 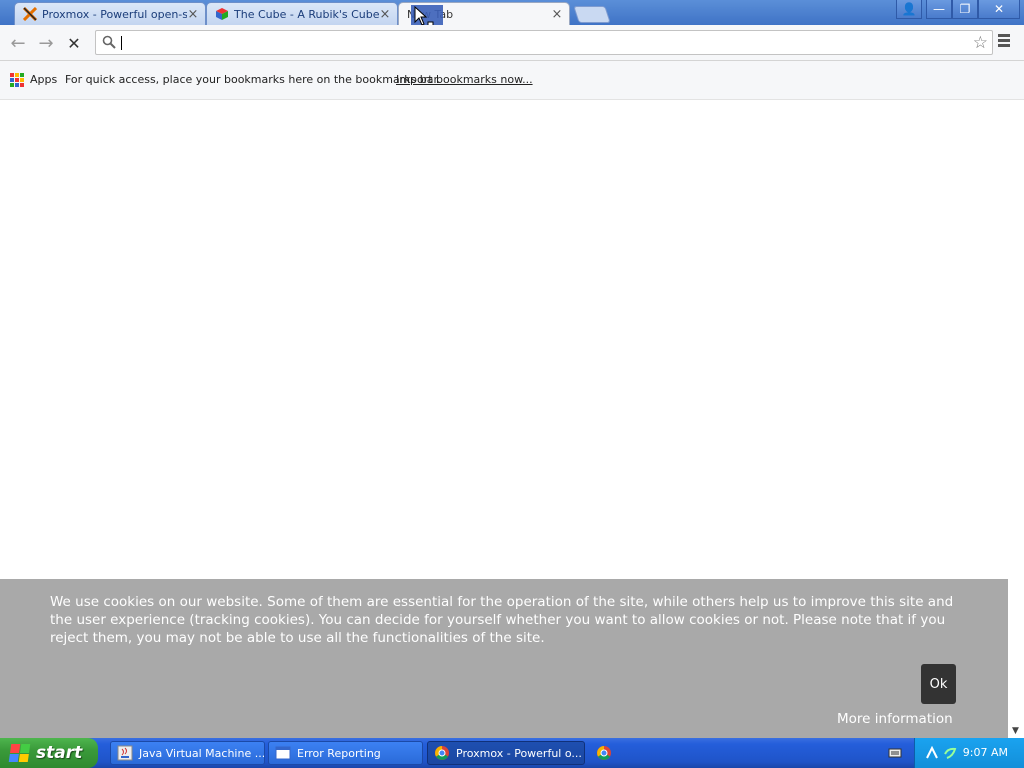 I want to click on keyboard-icon, so click(x=895, y=753).